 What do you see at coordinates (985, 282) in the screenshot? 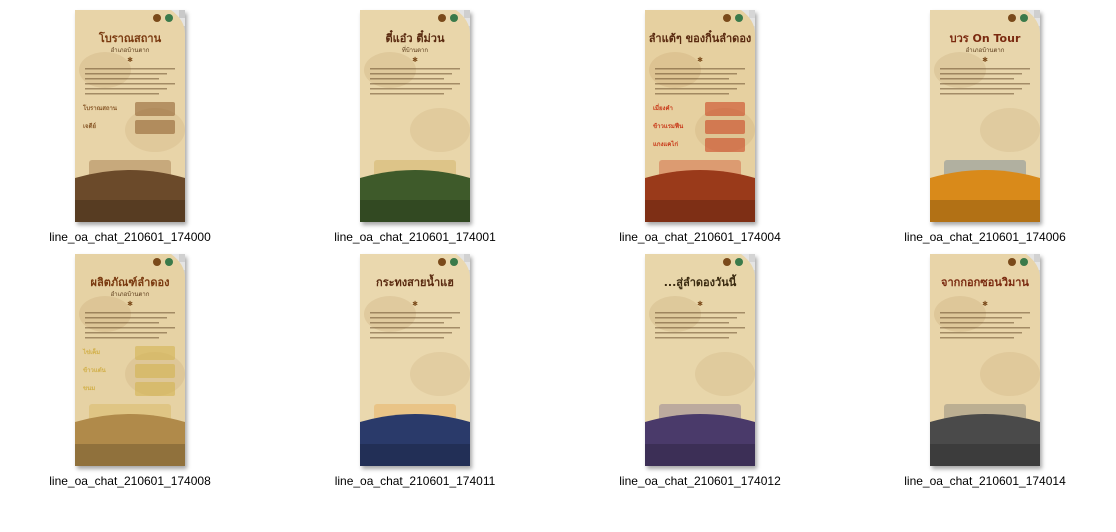
I see `poster-heading: จากกอกซอนวิมาน` at bounding box center [985, 282].